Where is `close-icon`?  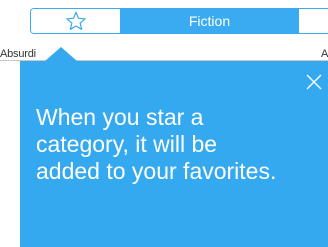
close-icon is located at coordinates (314, 82).